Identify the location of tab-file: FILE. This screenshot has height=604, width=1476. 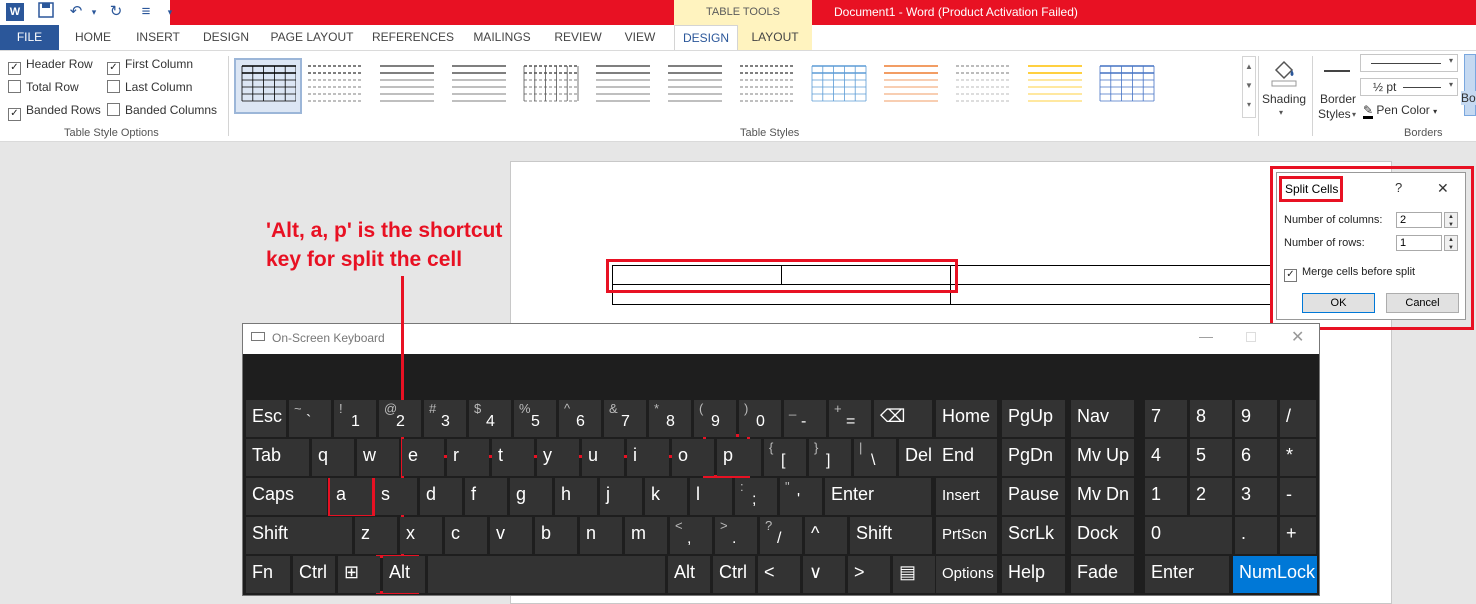
(29, 37).